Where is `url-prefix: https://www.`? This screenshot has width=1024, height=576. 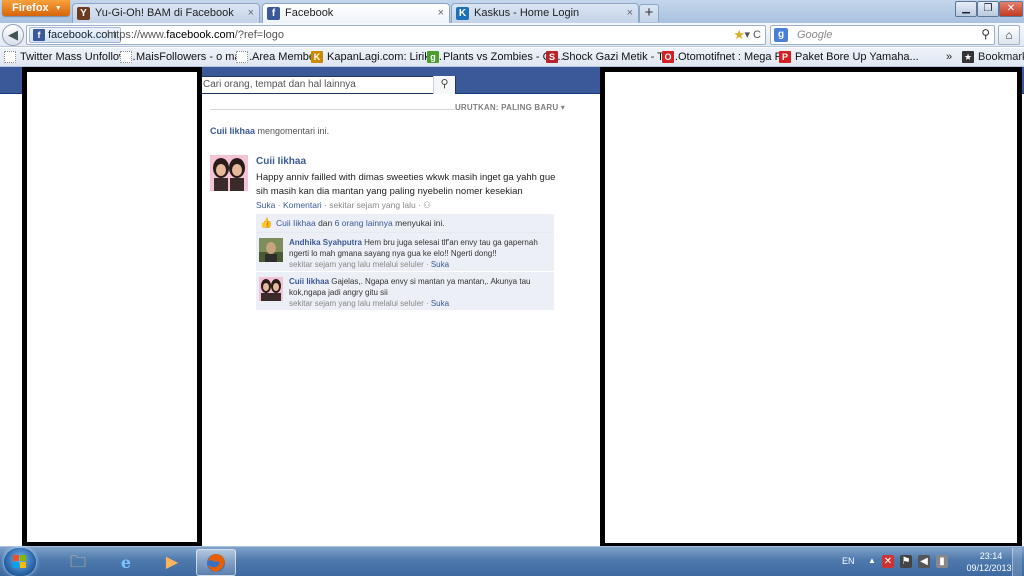 url-prefix: https://www. is located at coordinates (137, 35).